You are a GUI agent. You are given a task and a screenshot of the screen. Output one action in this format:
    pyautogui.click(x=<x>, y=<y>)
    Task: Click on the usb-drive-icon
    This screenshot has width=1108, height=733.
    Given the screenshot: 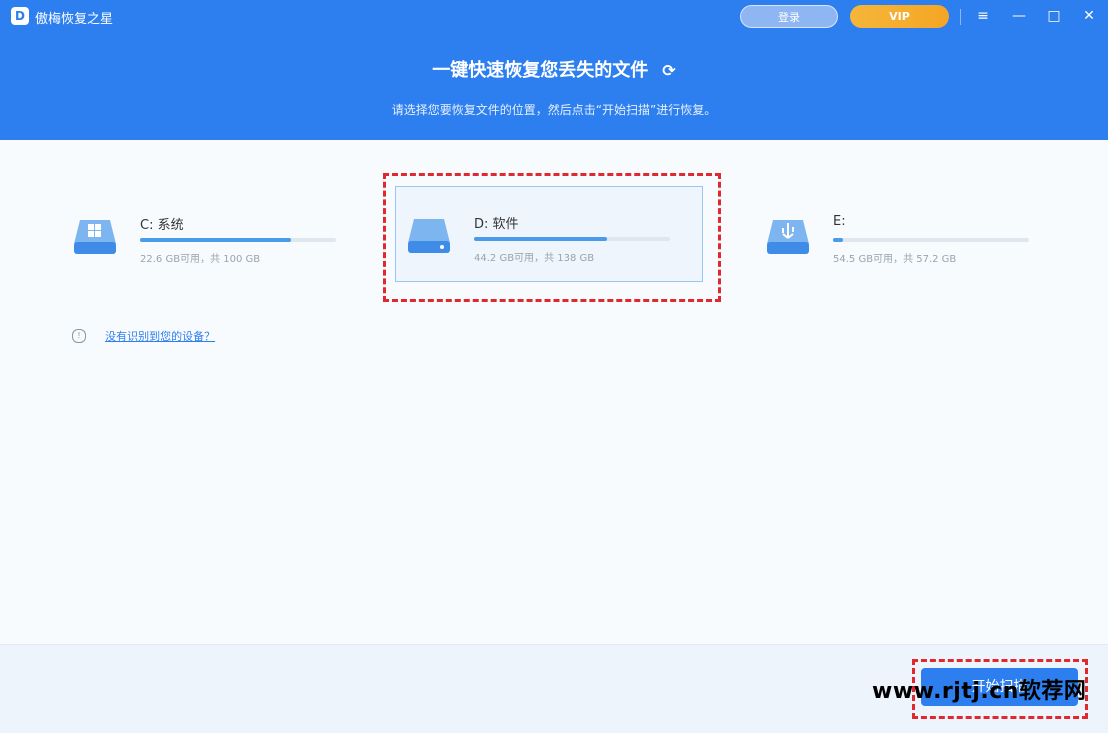 What is the action you would take?
    pyautogui.click(x=788, y=237)
    